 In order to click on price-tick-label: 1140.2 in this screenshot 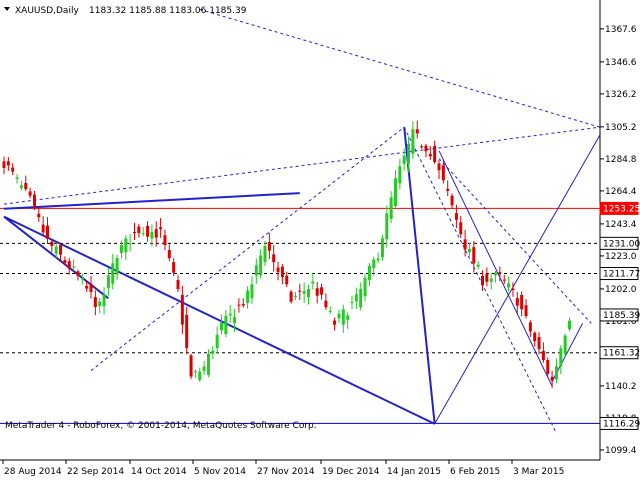, I will do `click(621, 387)`.